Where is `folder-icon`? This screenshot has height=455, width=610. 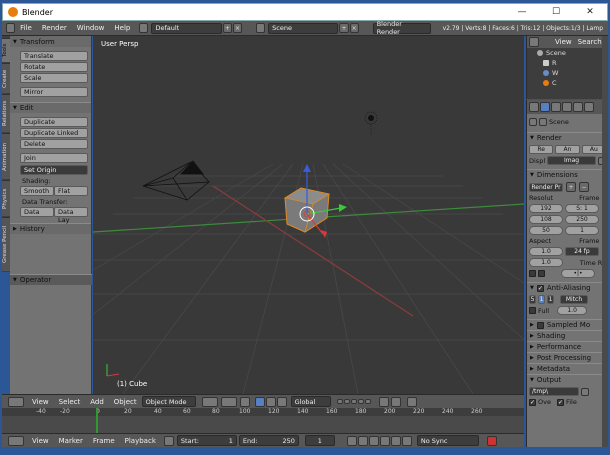 folder-icon is located at coordinates (585, 391).